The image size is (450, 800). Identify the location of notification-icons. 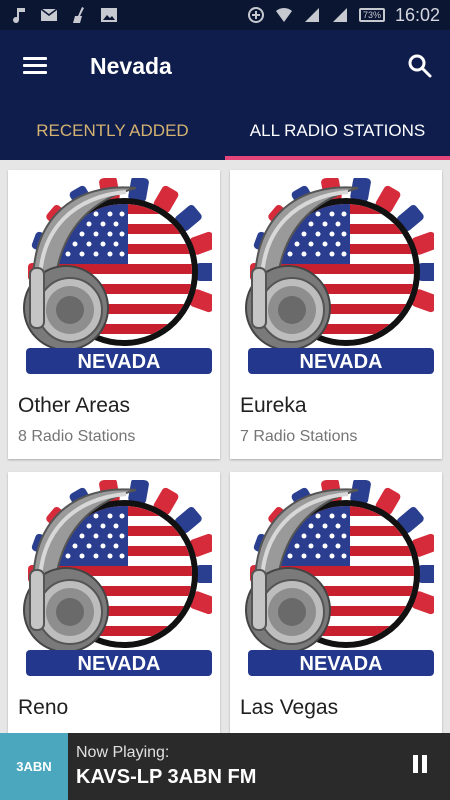
(64, 15).